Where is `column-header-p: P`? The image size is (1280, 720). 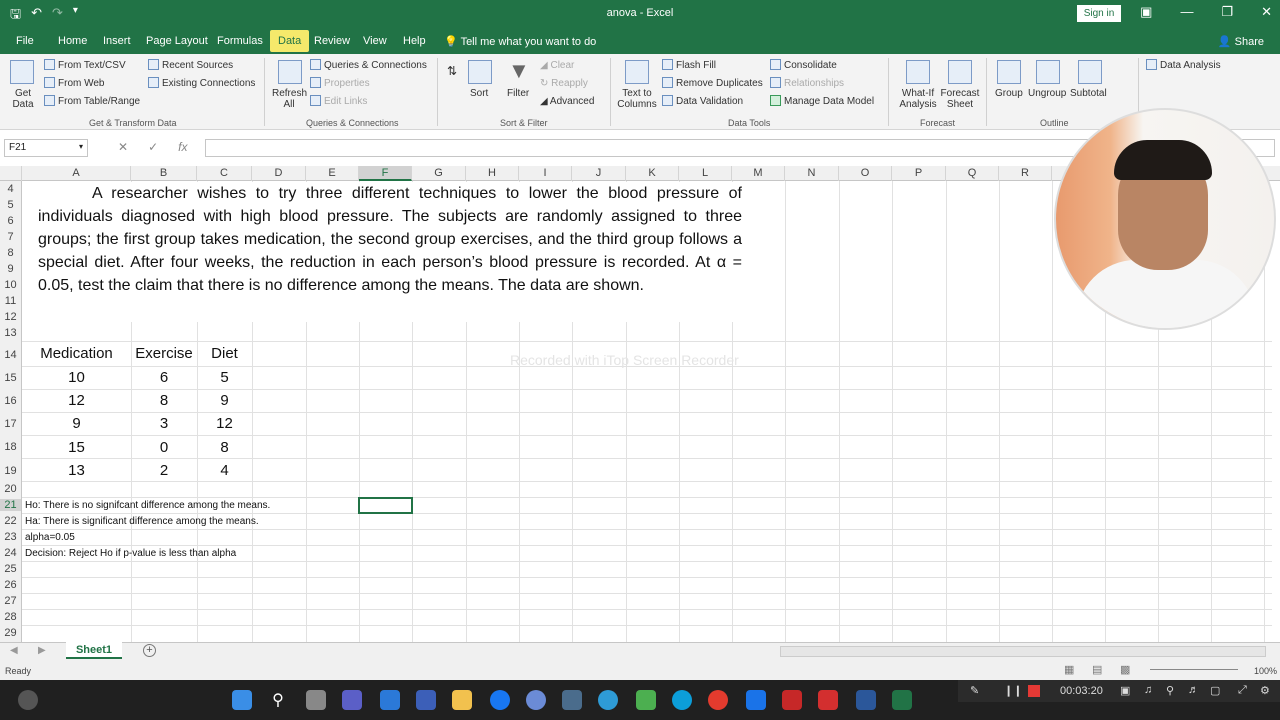
column-header-p: P is located at coordinates (919, 173).